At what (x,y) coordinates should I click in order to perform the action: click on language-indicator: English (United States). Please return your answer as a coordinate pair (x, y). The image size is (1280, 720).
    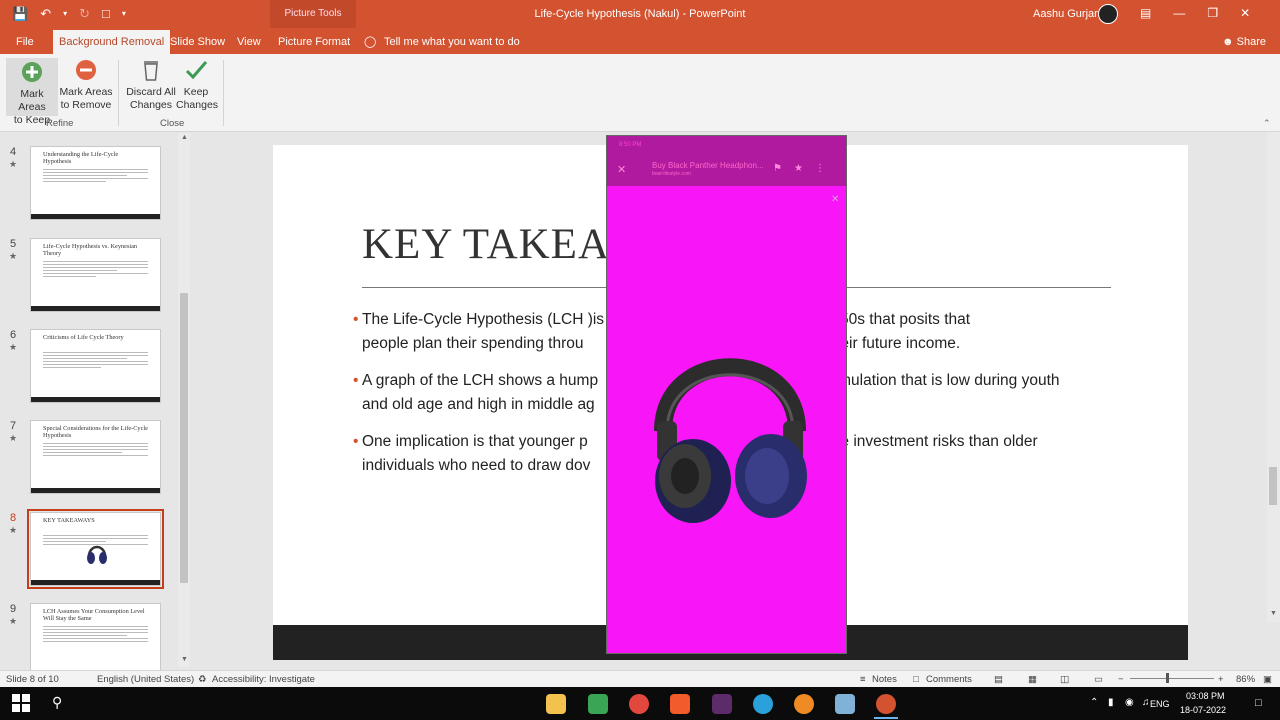
    Looking at the image, I should click on (145, 679).